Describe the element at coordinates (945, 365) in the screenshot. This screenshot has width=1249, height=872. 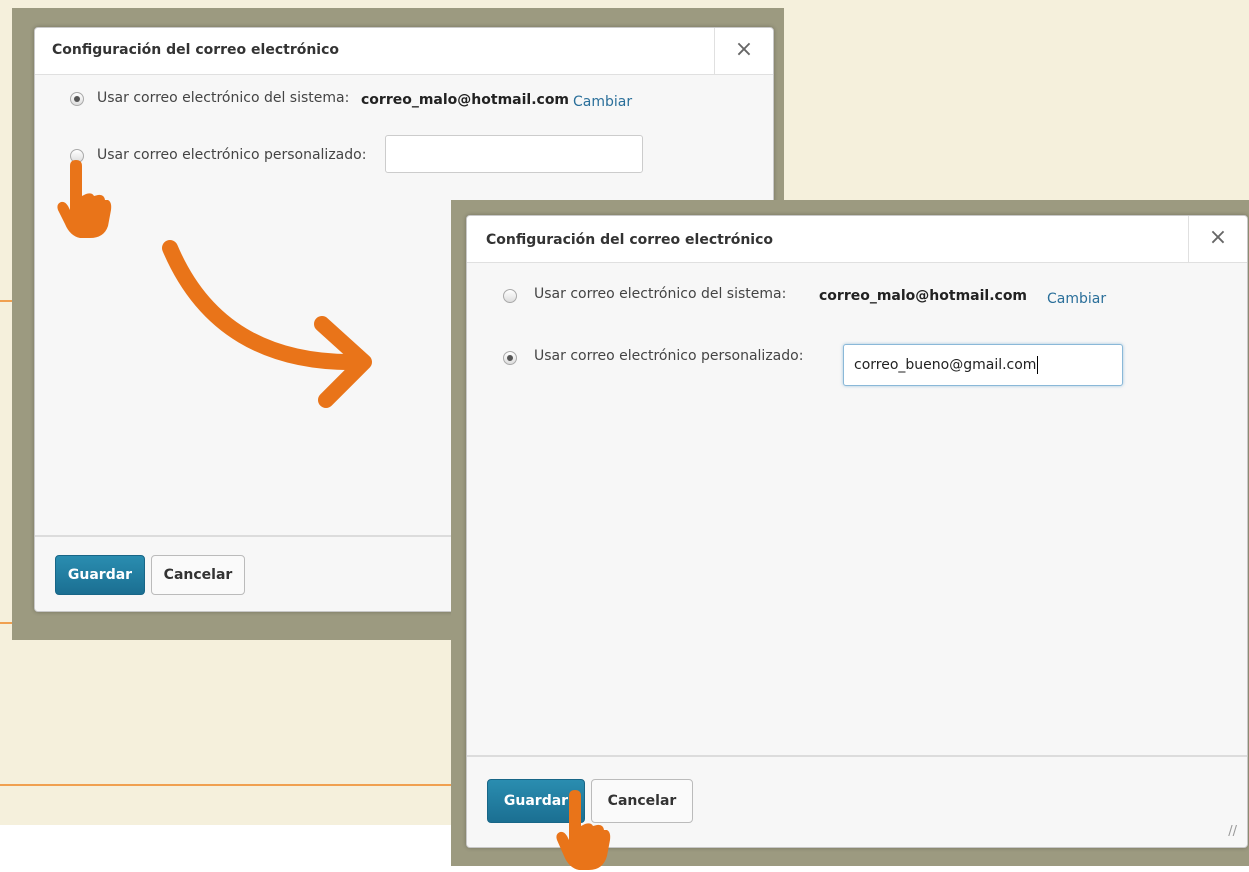
I see `custom-email-value: correo_bueno@gmail.com` at that location.